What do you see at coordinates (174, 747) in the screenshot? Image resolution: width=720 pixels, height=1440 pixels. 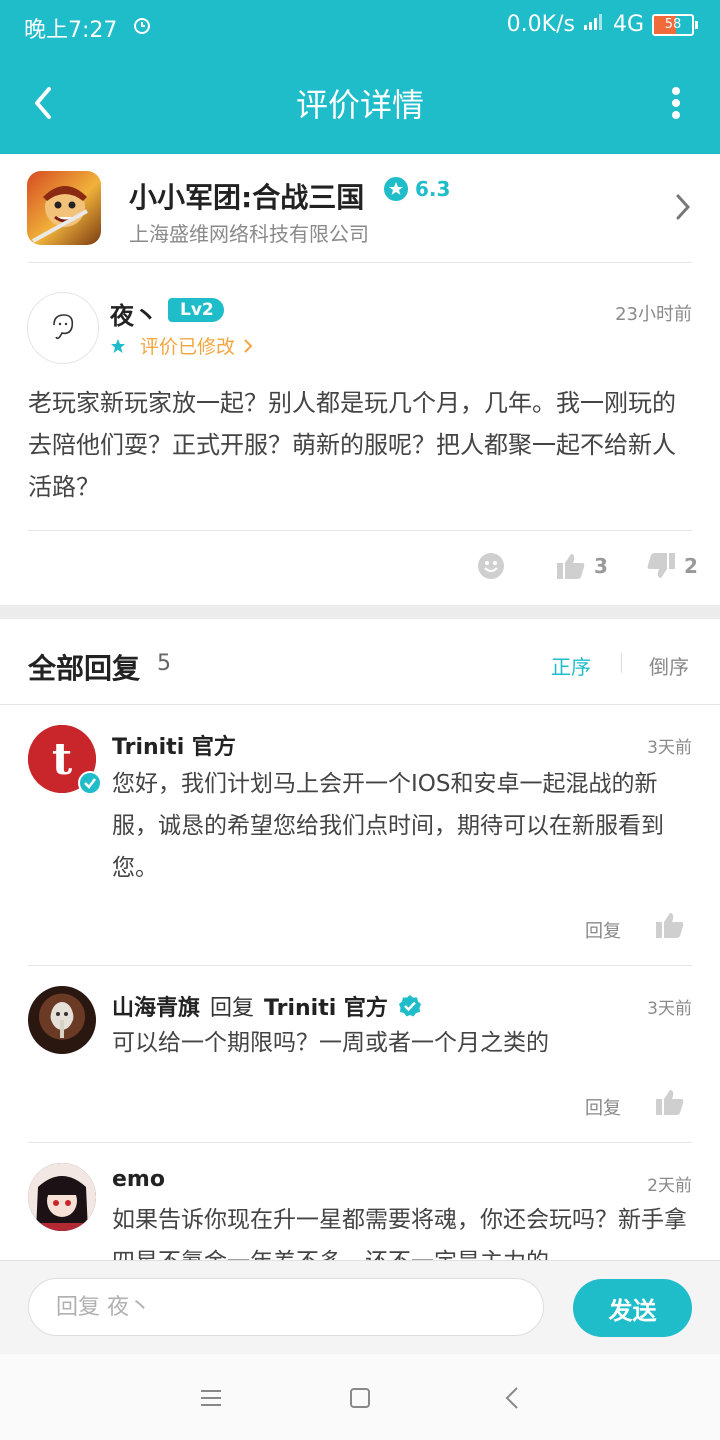 I see `user-name: Triniti 官方` at bounding box center [174, 747].